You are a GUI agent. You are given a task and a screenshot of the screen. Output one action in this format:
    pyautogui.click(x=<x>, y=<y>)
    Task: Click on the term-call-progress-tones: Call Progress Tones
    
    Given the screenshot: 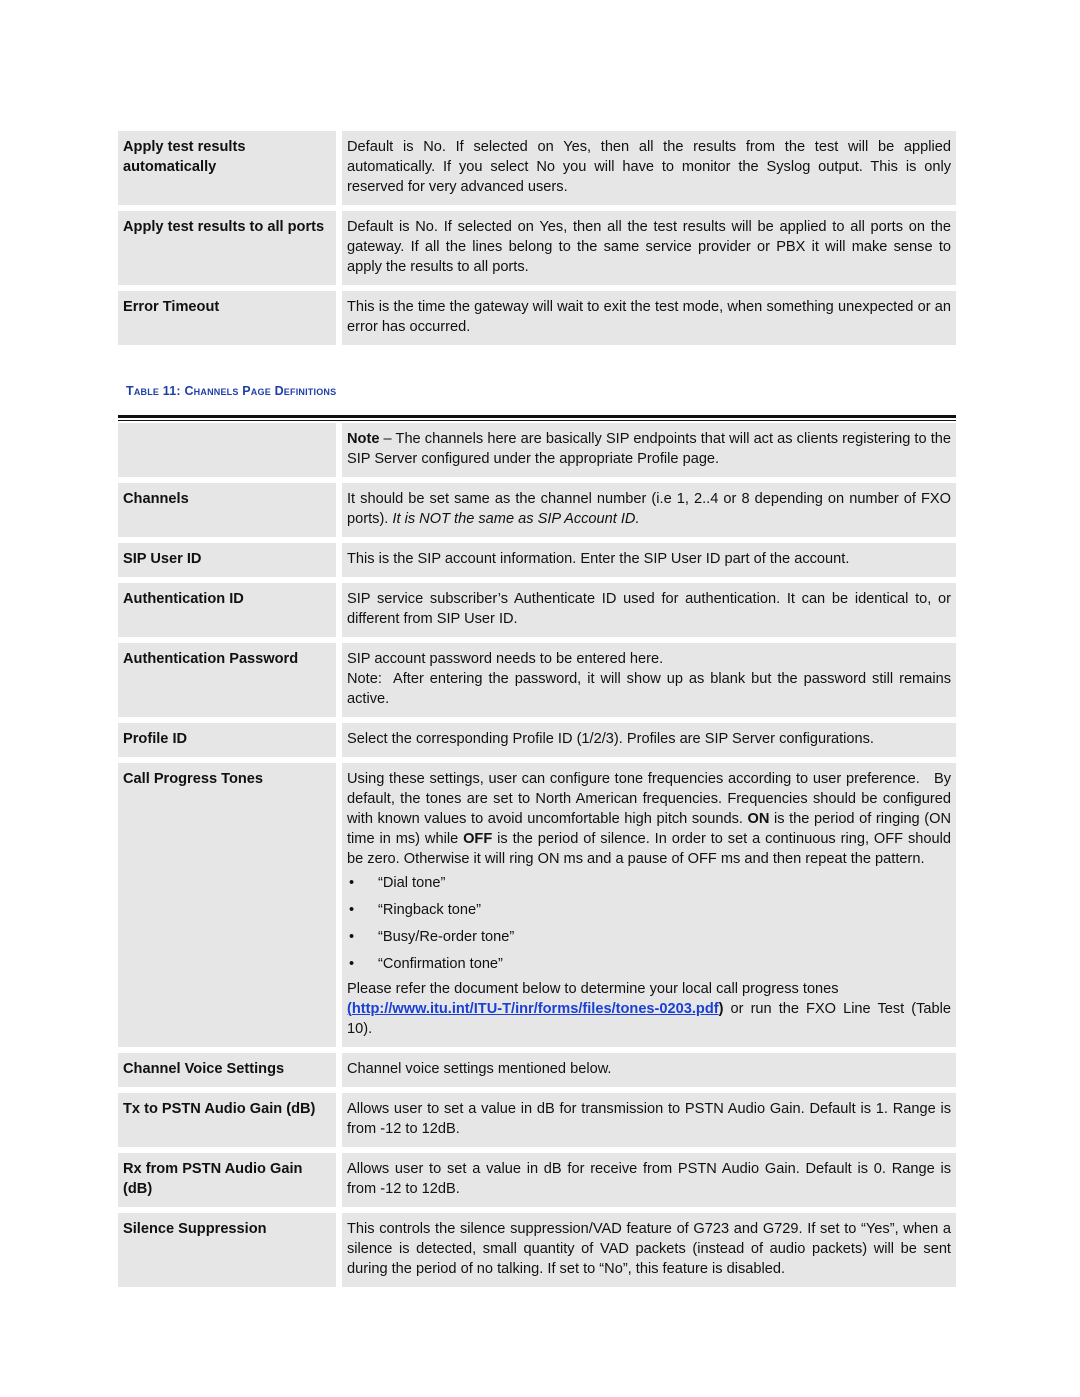 What is the action you would take?
    pyautogui.click(x=230, y=908)
    